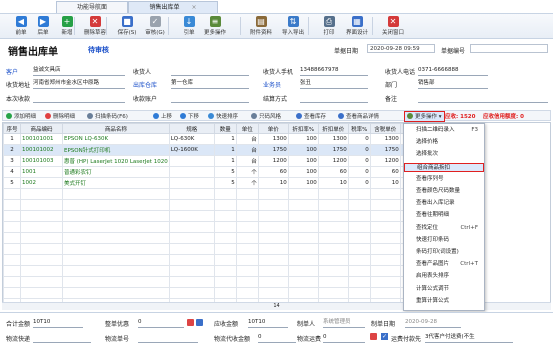 Image resolution: width=553 pixels, height=348 pixels. Describe the element at coordinates (12, 161) in the screenshot. I see `table-cell: 3` at that location.